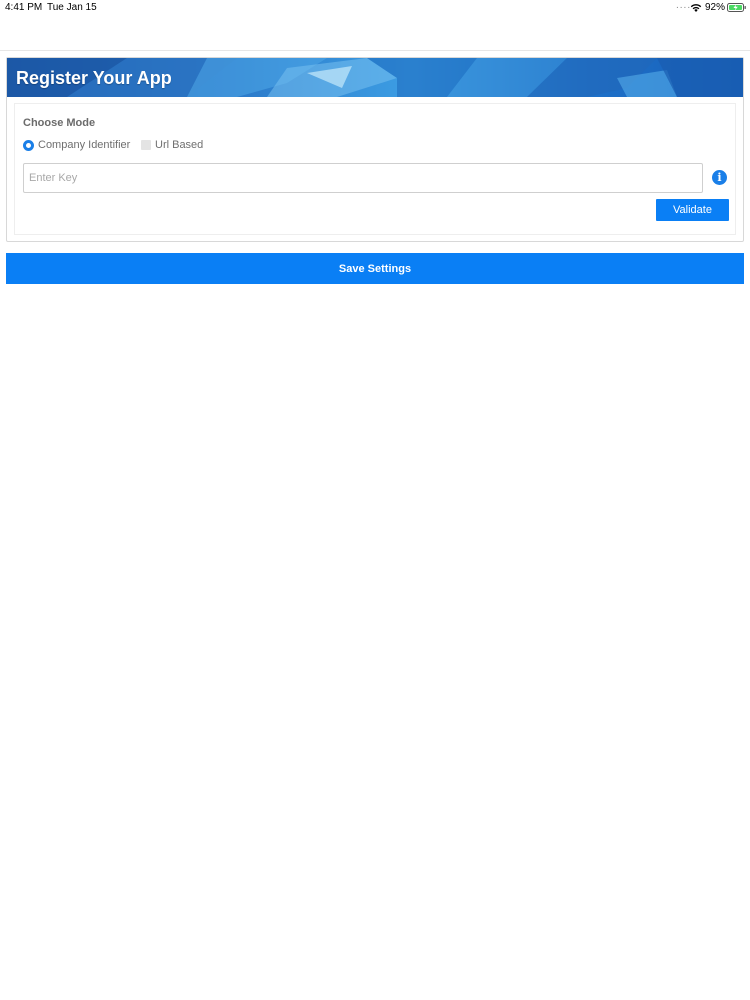 This screenshot has height=1000, width=750. I want to click on info-icon: i, so click(719, 177).